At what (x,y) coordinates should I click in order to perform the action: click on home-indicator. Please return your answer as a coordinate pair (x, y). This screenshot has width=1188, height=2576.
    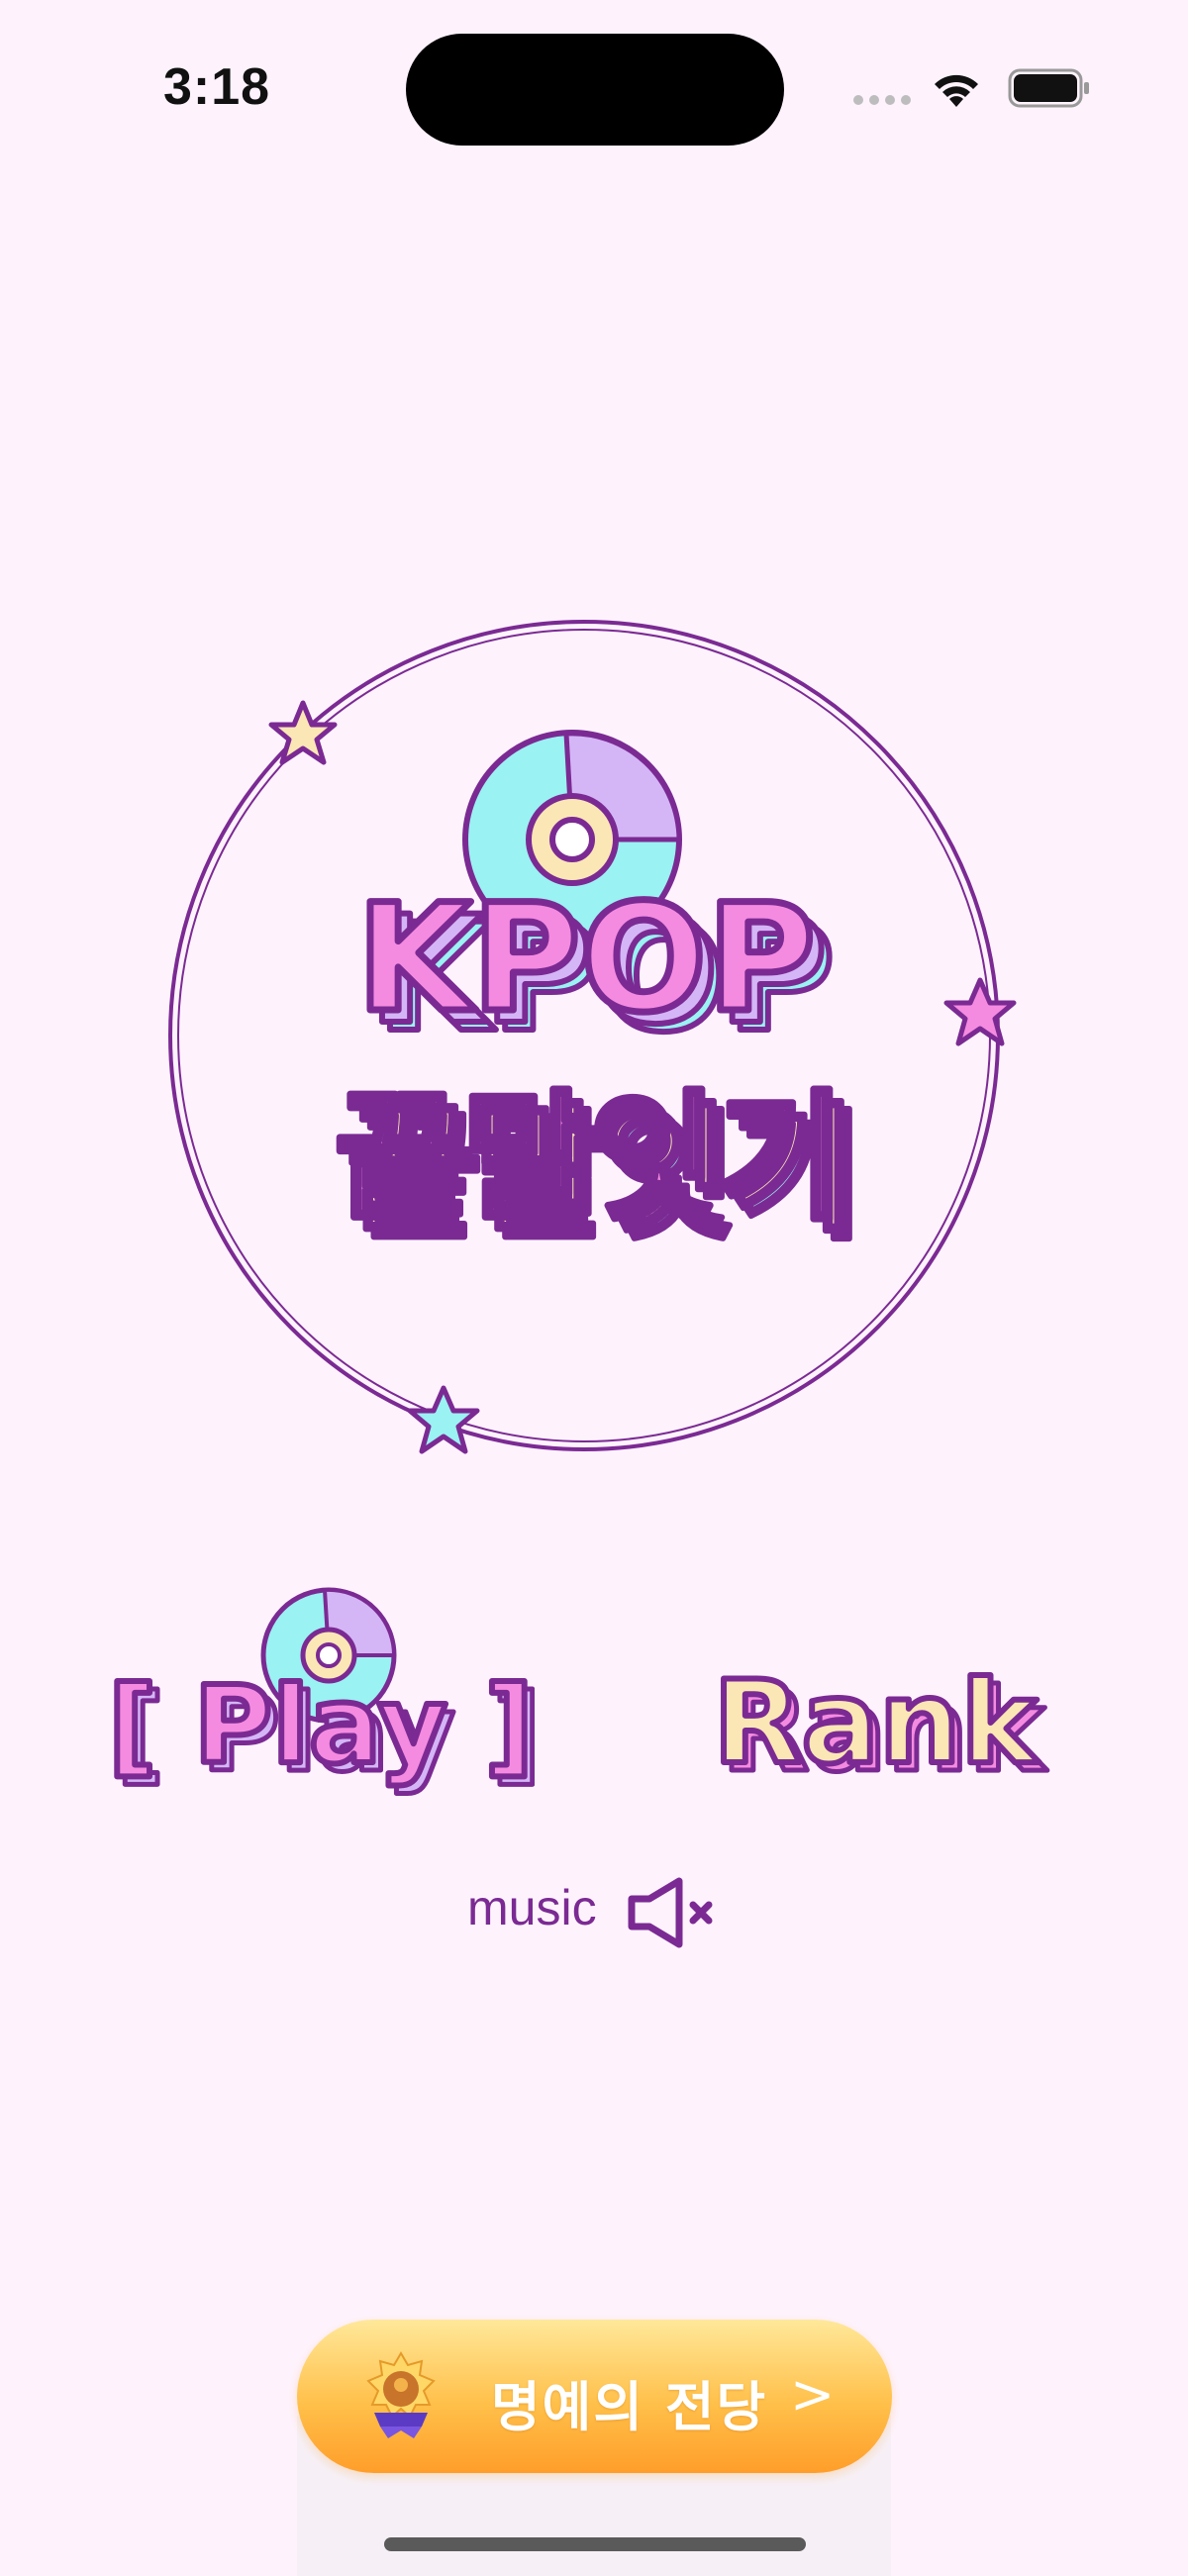
    Looking at the image, I should click on (595, 2544).